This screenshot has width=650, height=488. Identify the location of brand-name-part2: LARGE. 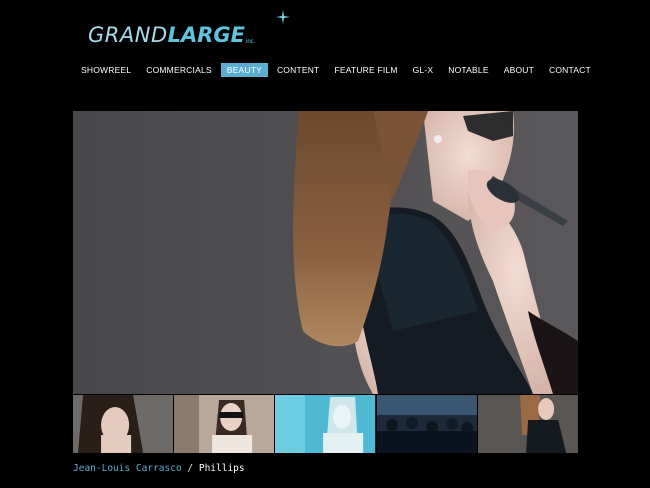
(206, 35).